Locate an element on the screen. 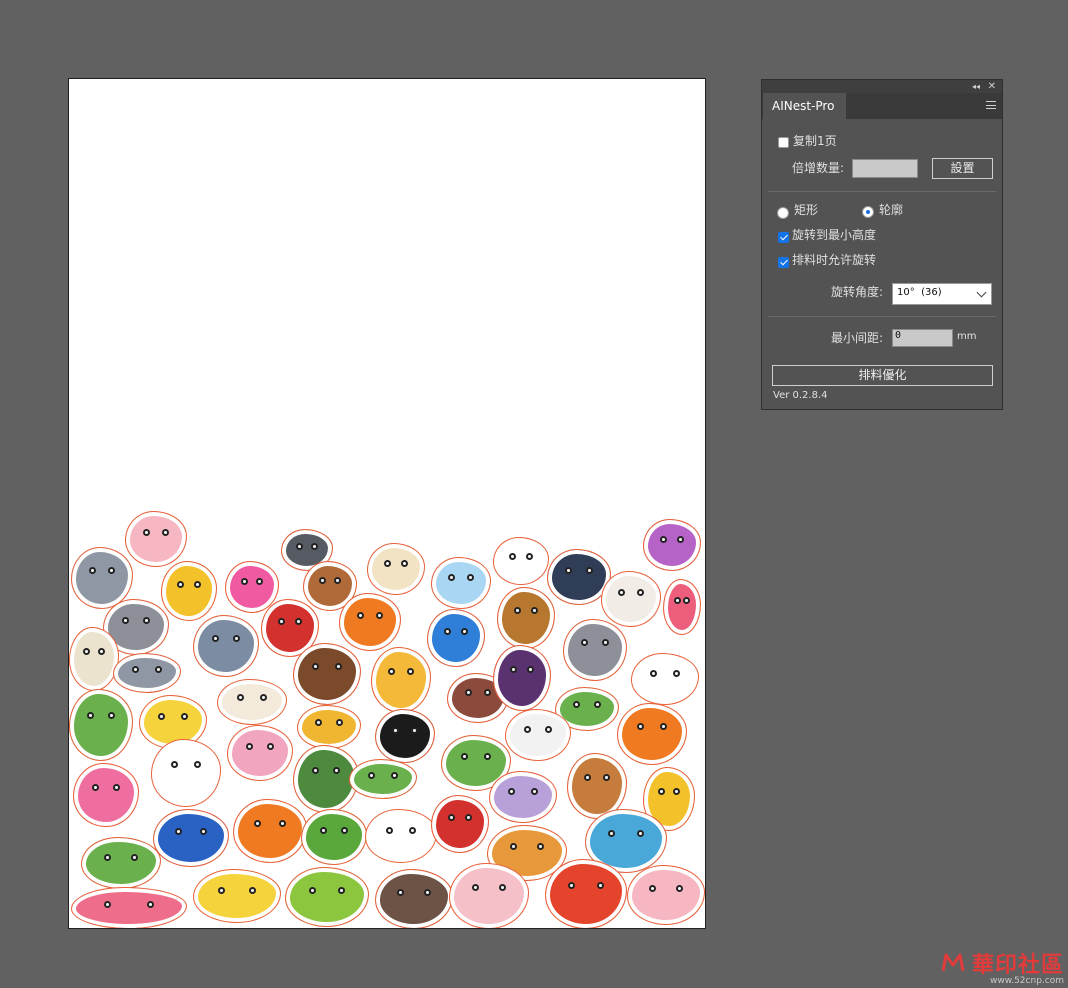  set-button: 設置 is located at coordinates (962, 168).